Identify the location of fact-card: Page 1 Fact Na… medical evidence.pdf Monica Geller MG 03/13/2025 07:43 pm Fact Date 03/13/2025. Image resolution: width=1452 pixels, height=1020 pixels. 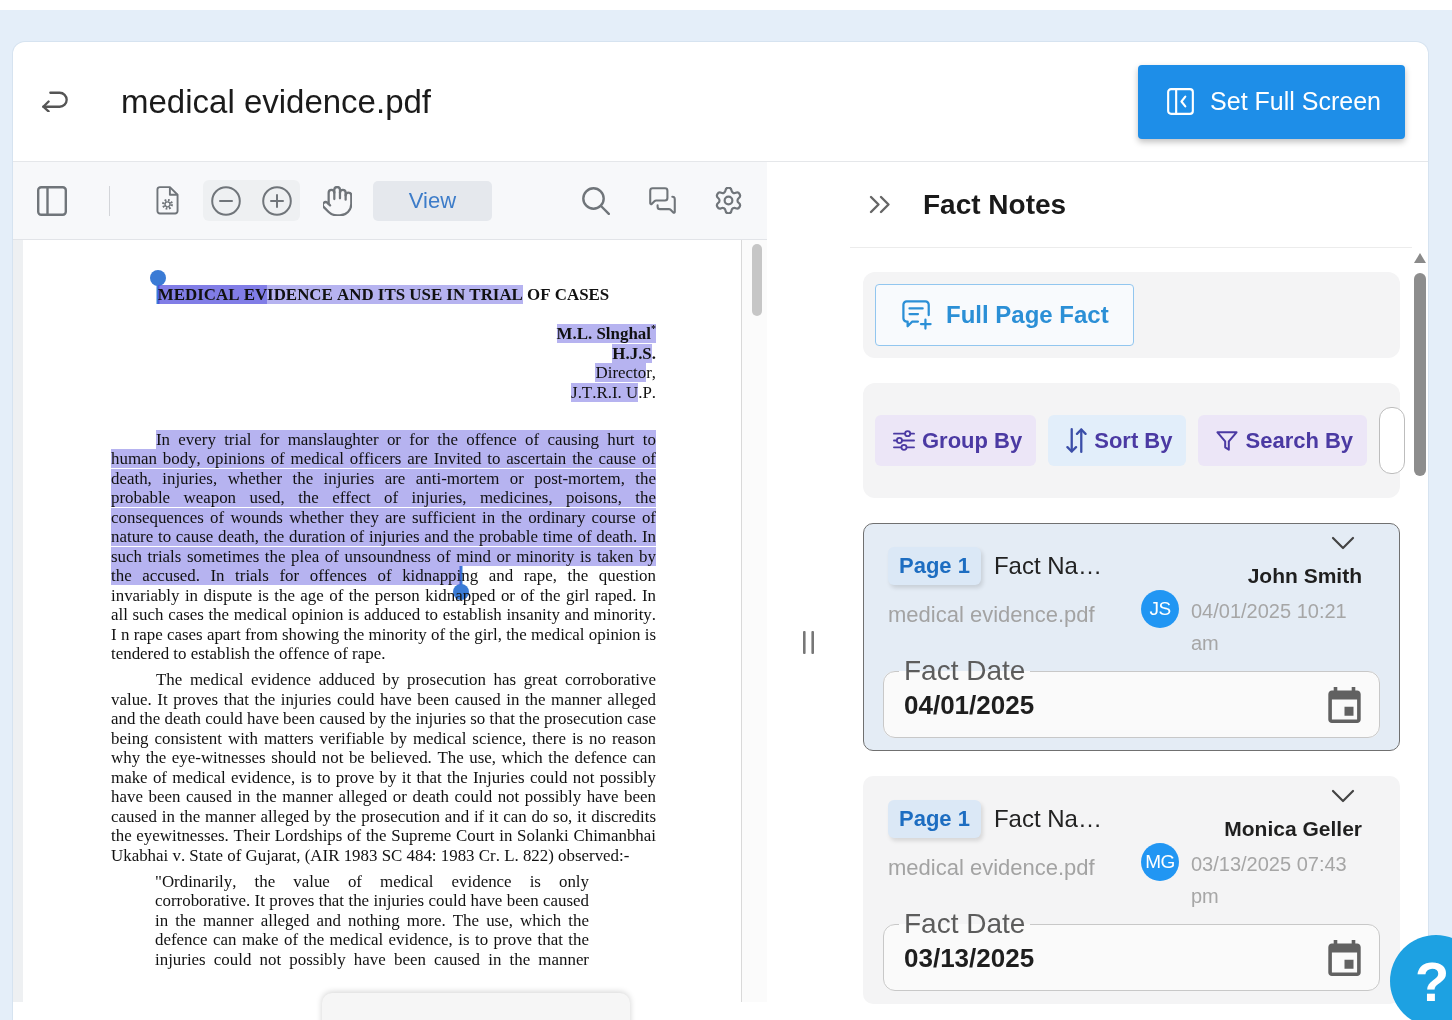
(1131, 890).